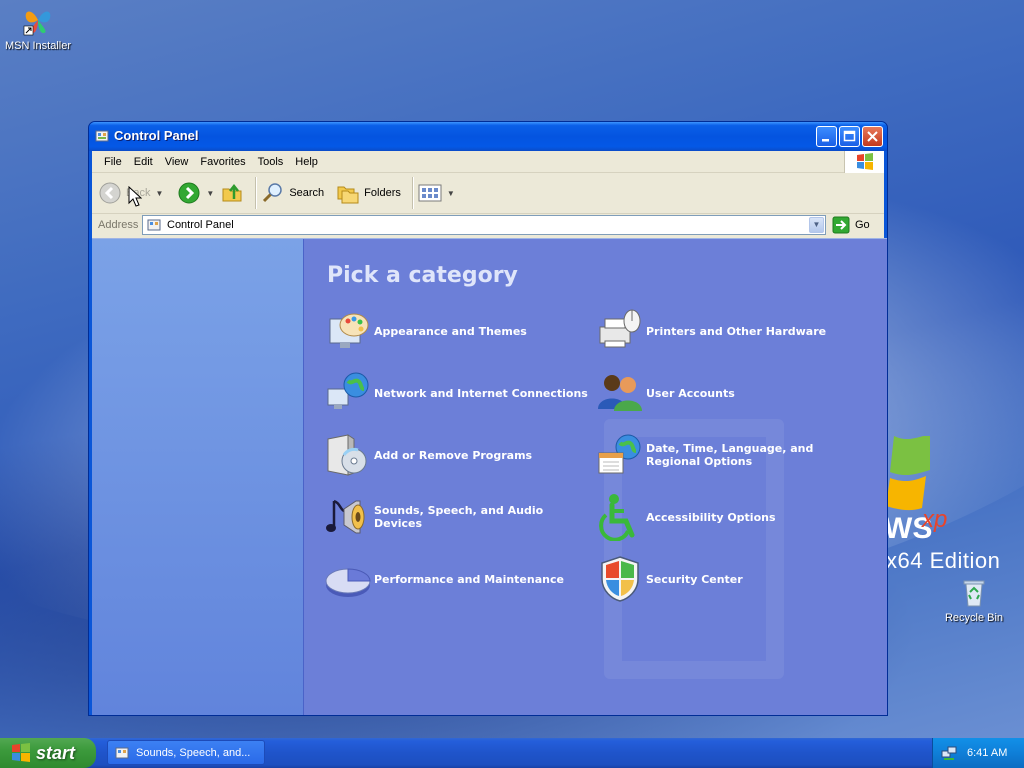 The image size is (1024, 768). What do you see at coordinates (118, 225) in the screenshot?
I see `address-label: Address` at bounding box center [118, 225].